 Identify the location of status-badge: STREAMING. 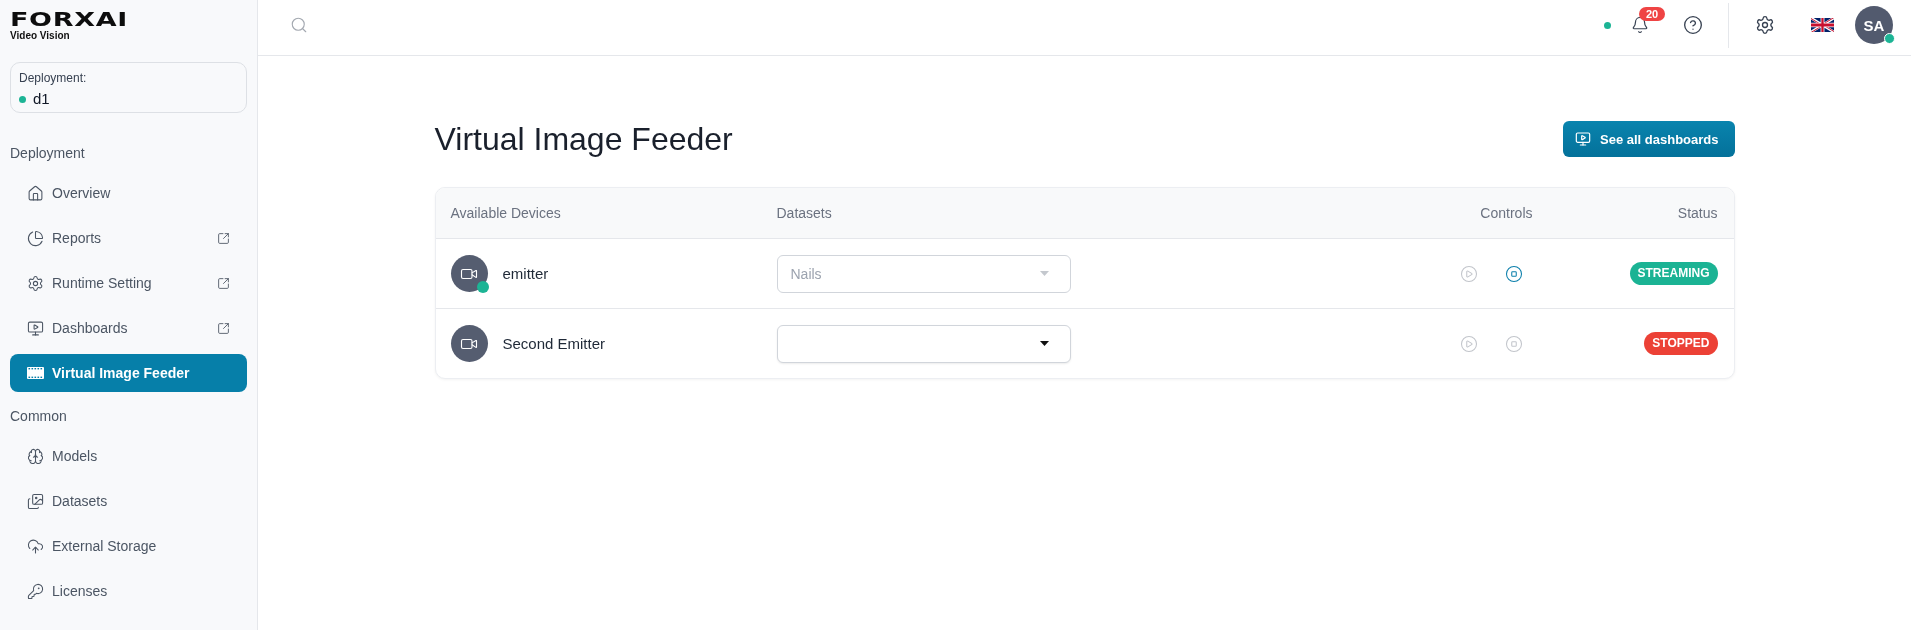
(1673, 273).